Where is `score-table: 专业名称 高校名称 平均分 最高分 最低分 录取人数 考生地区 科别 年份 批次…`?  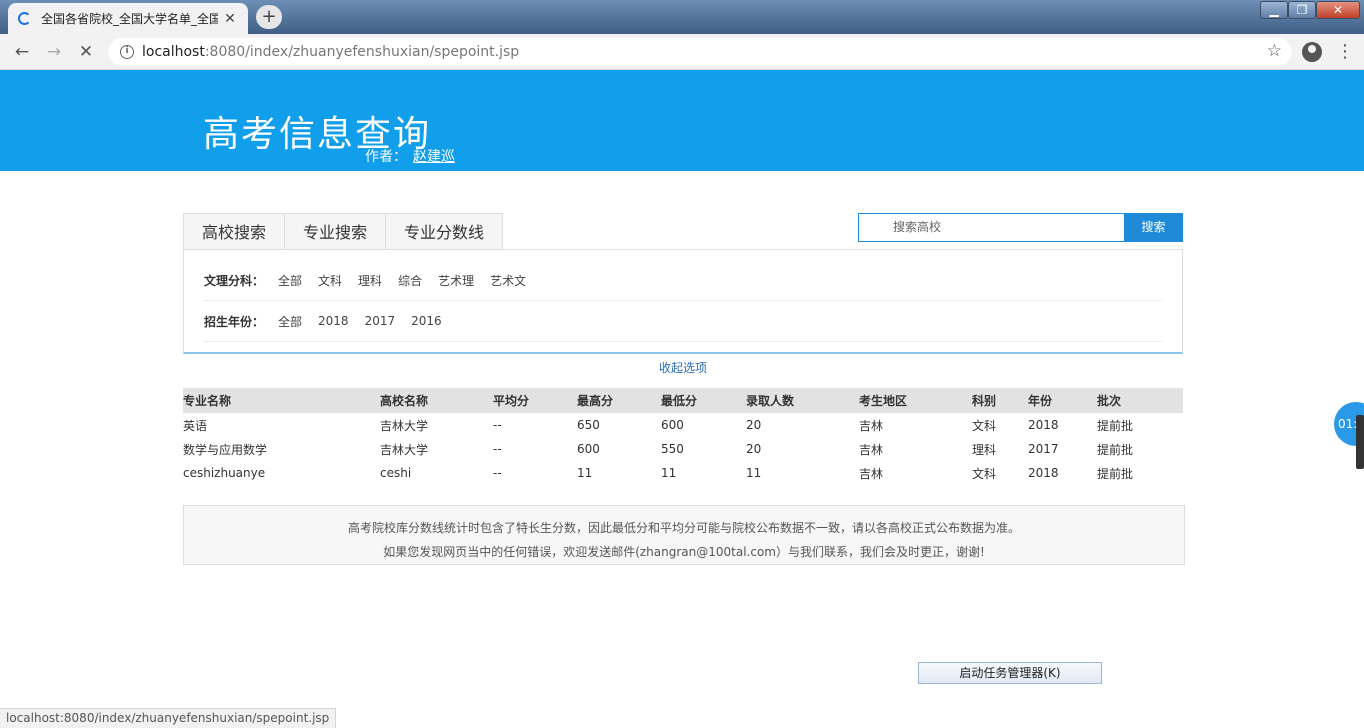 score-table: 专业名称 高校名称 平均分 最高分 最低分 录取人数 考生地区 科别 年份 批次… is located at coordinates (683, 436).